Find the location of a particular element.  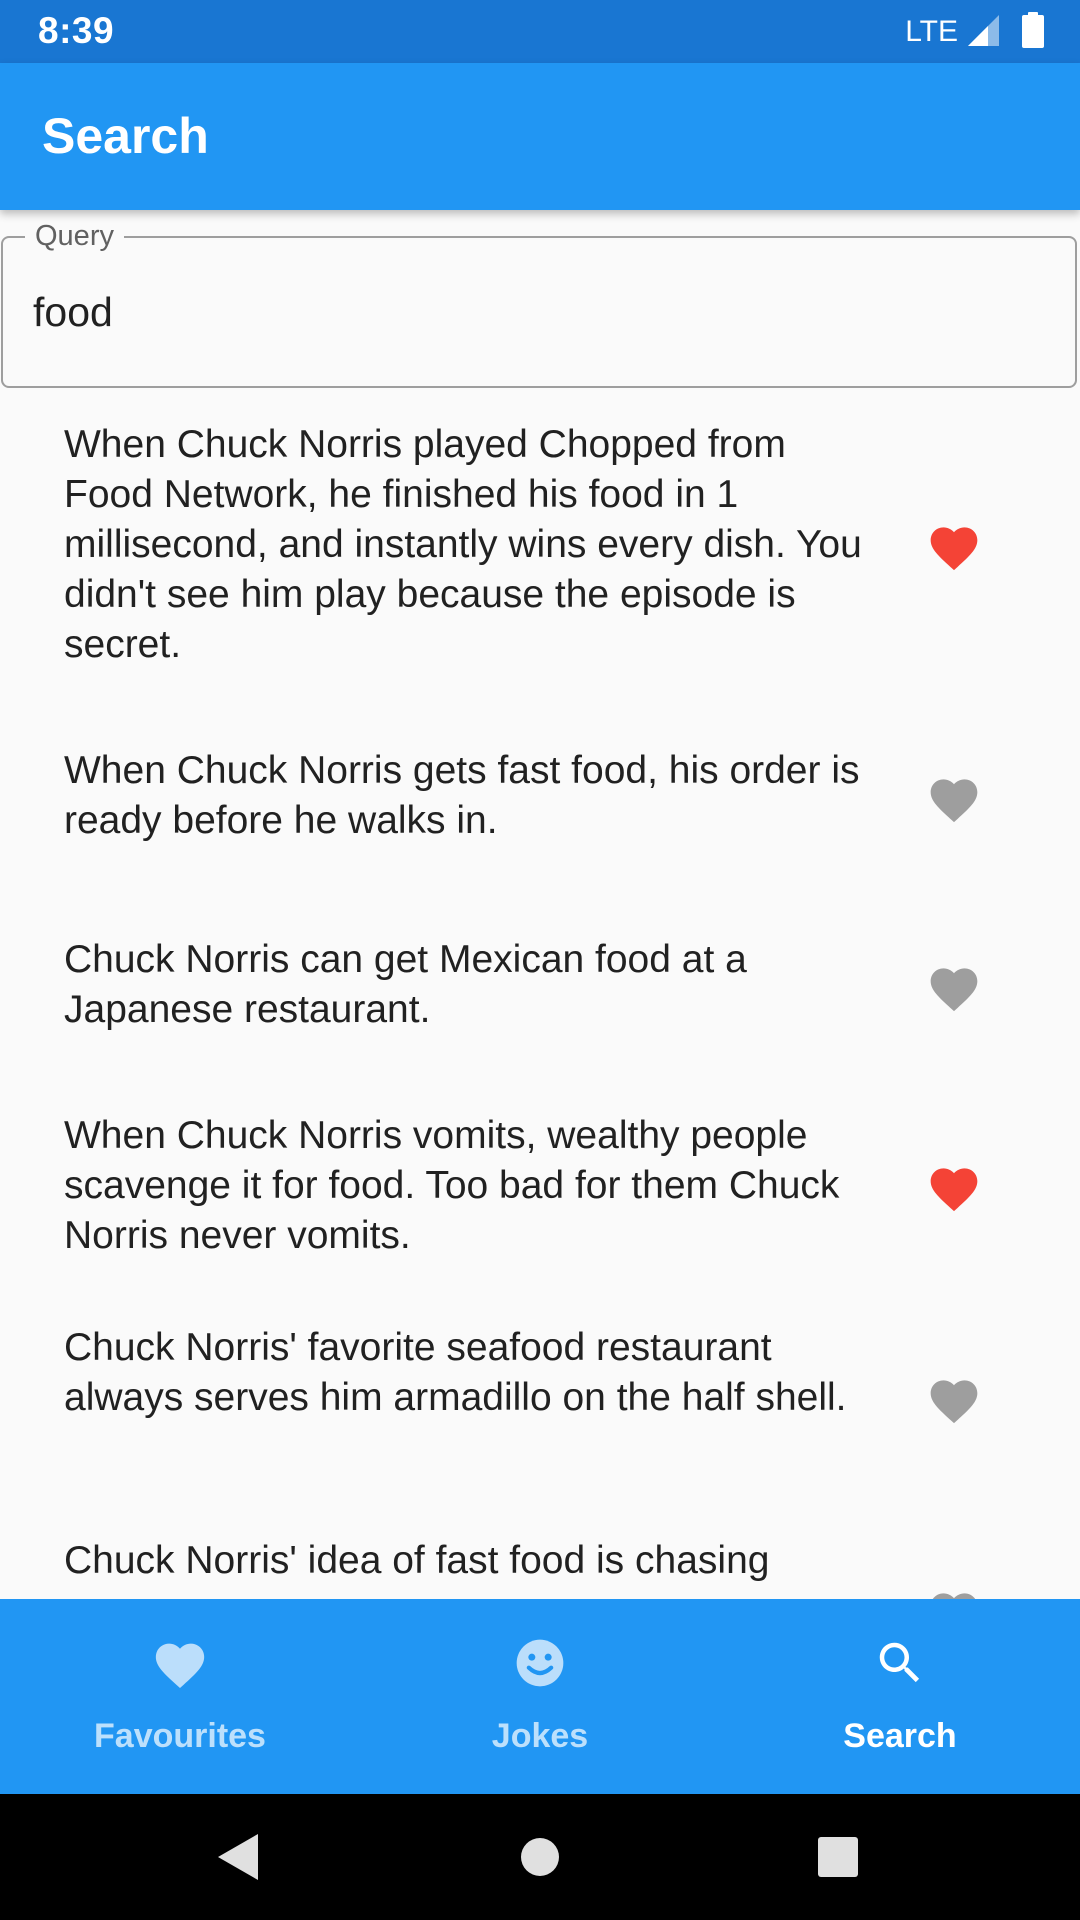

recents-icon is located at coordinates (838, 1857).